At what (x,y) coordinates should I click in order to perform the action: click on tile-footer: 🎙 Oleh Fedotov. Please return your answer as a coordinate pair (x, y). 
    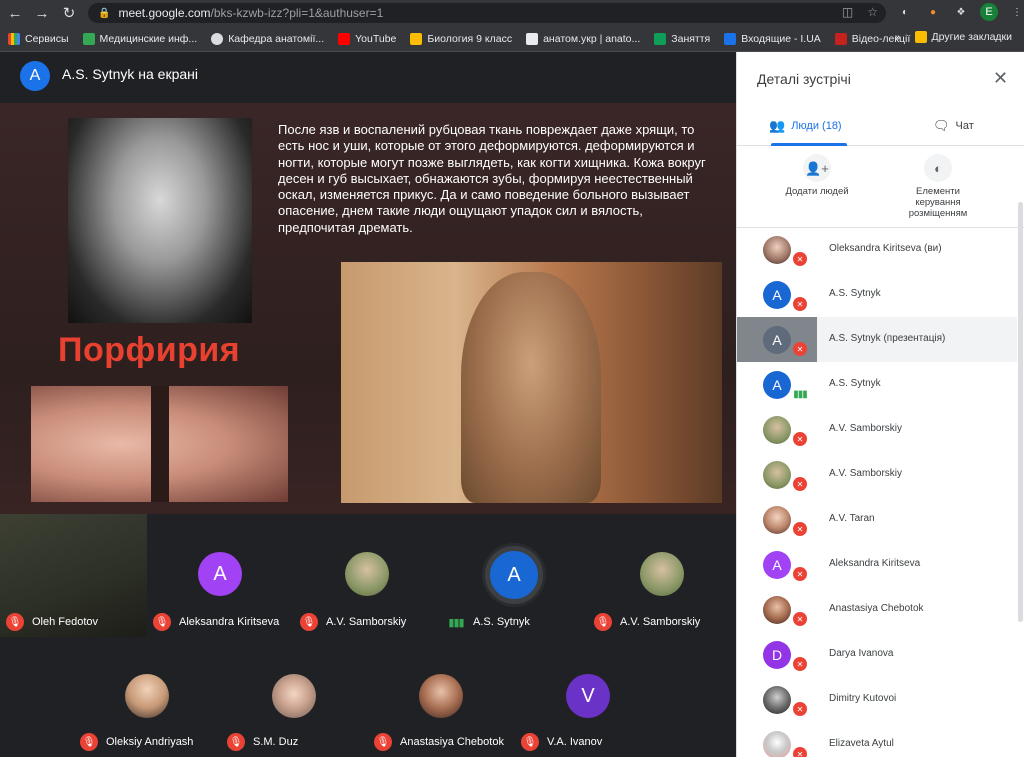
    Looking at the image, I should click on (52, 622).